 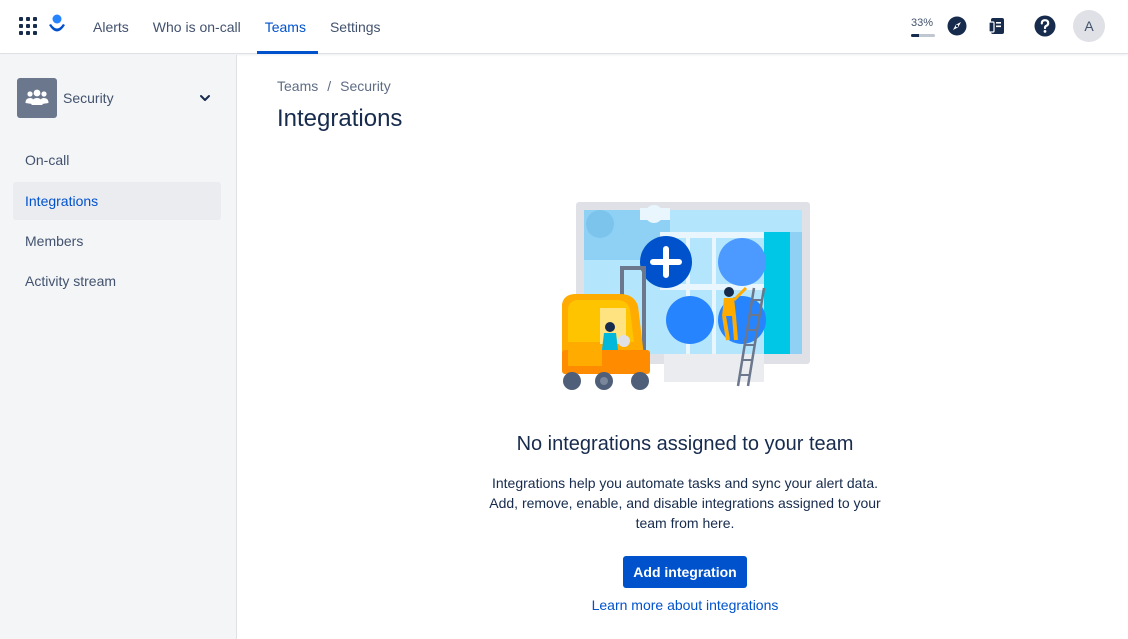 I want to click on help-icon, so click(x=1045, y=26).